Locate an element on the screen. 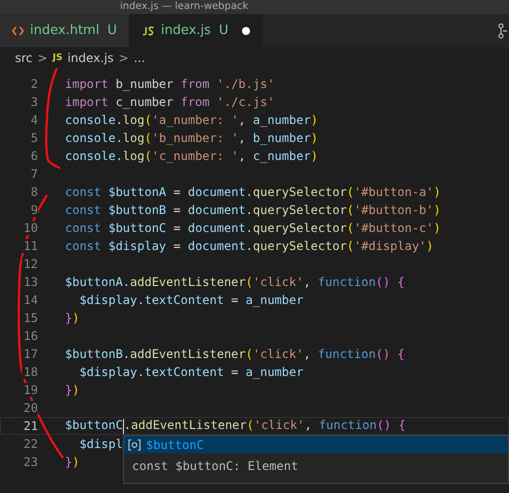 The image size is (509, 493). window-title: index.js — learn-webpack is located at coordinates (185, 7).